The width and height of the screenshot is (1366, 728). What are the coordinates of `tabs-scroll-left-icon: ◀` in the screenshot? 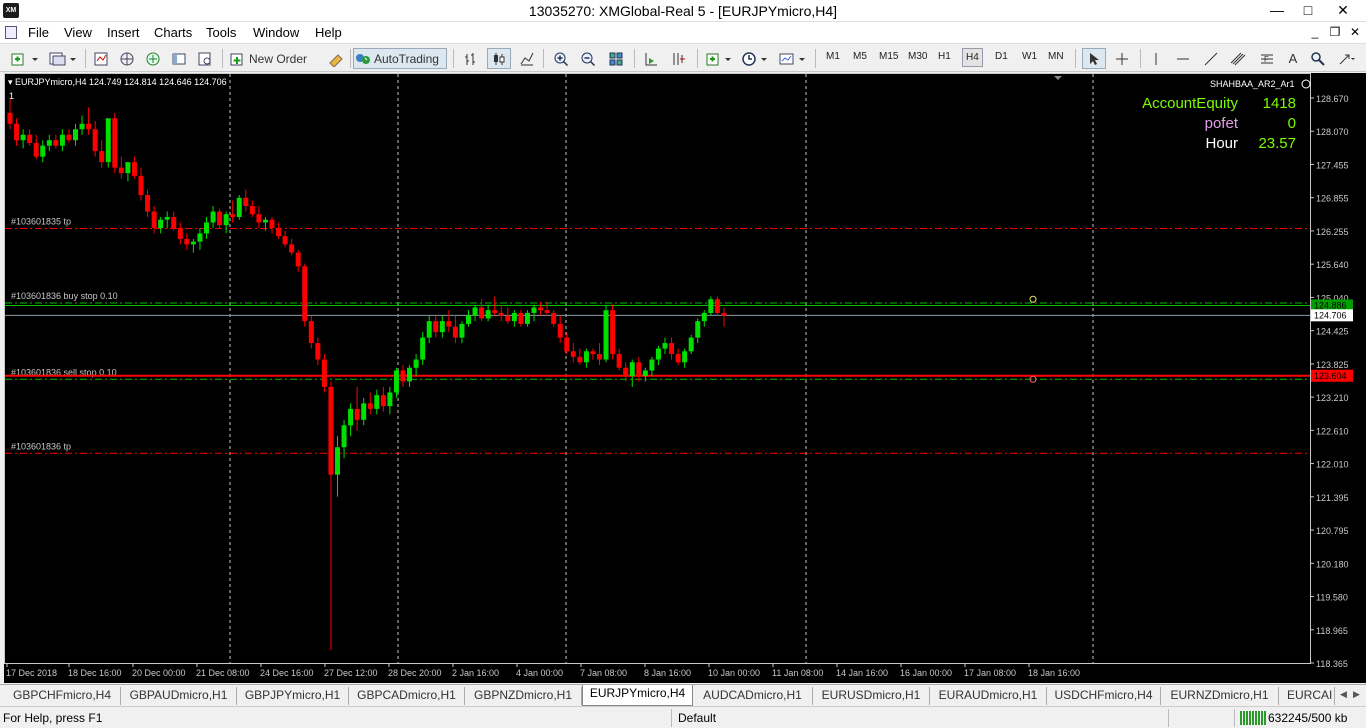 It's located at (1343, 694).